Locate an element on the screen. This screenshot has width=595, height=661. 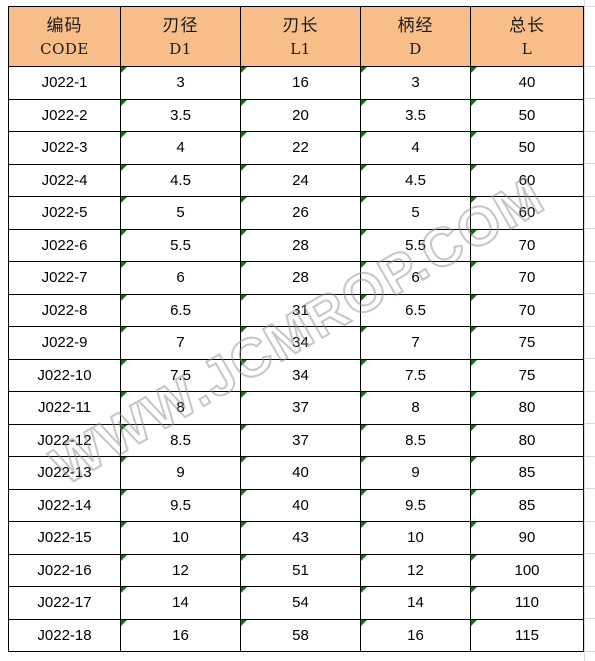
cell-value: 34 is located at coordinates (300, 375).